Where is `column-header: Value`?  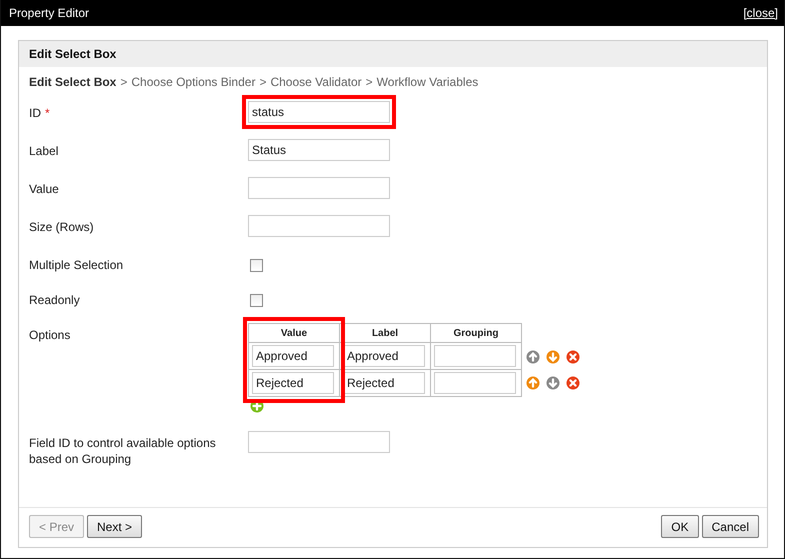 column-header: Value is located at coordinates (294, 333).